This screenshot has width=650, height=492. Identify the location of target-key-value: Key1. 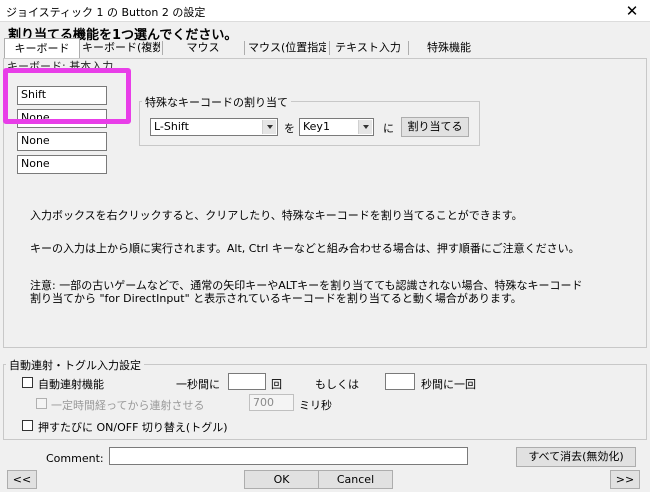
(316, 126).